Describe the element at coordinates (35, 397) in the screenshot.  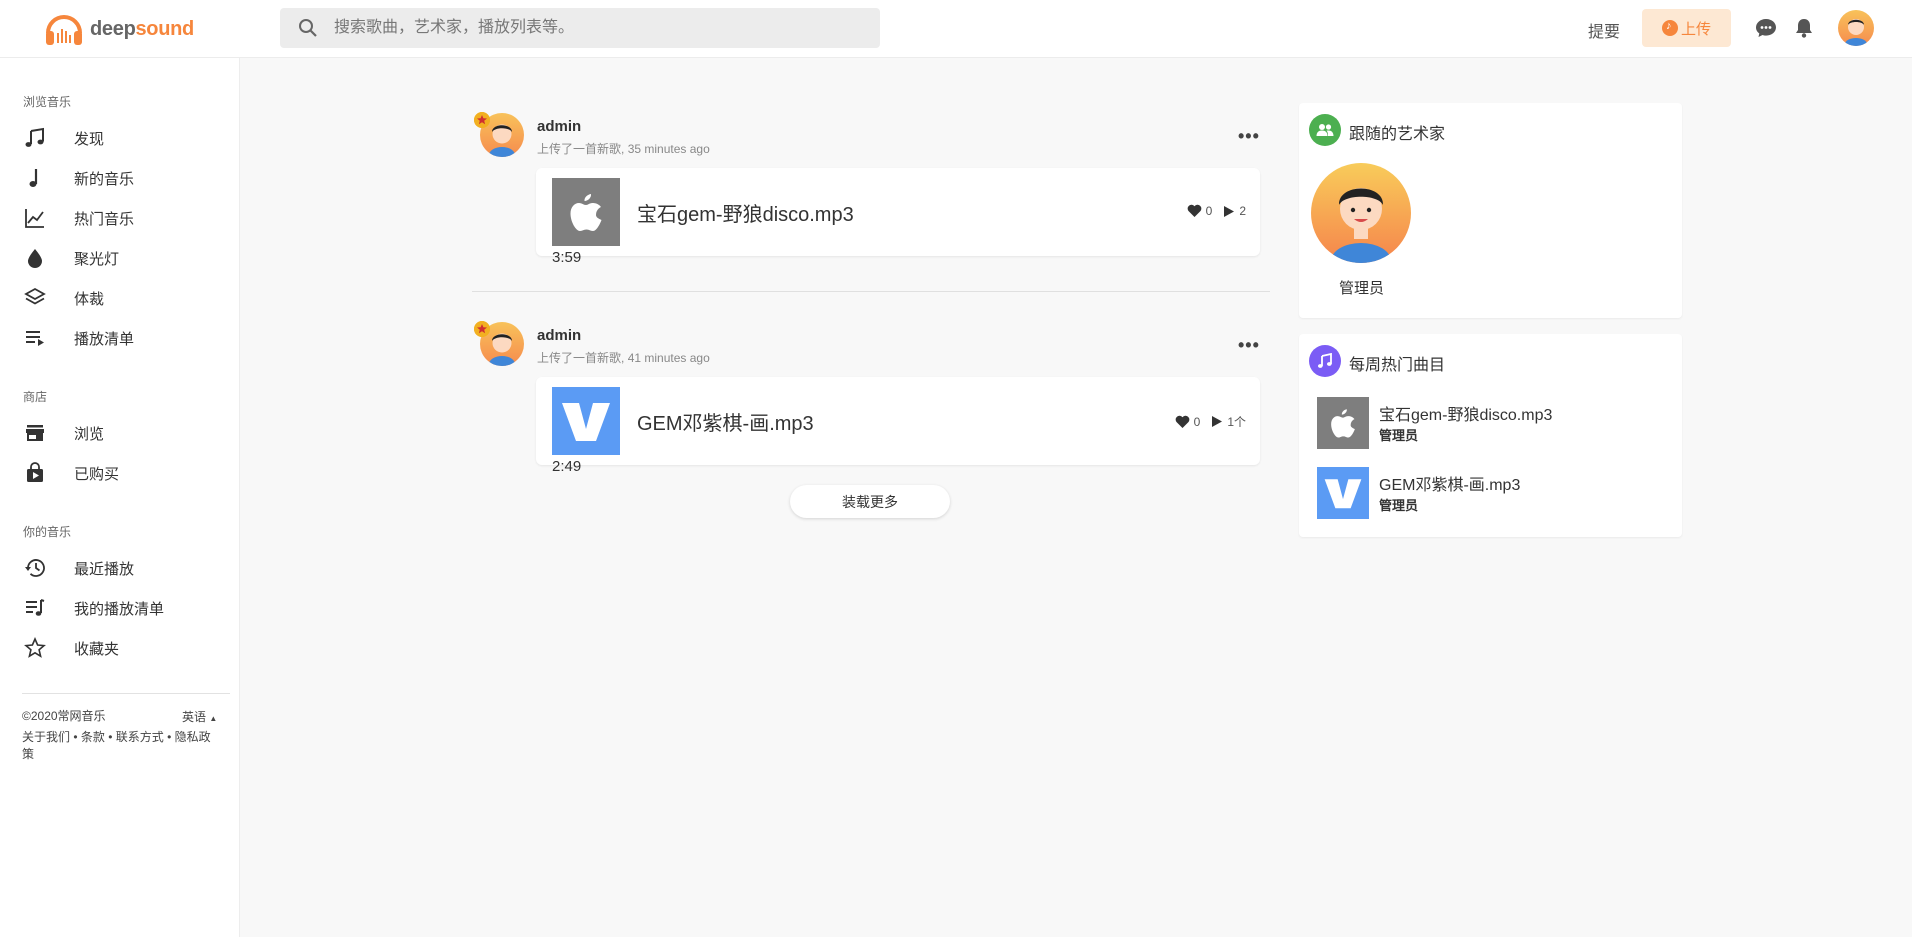
I see `section-title-store: 商店` at that location.